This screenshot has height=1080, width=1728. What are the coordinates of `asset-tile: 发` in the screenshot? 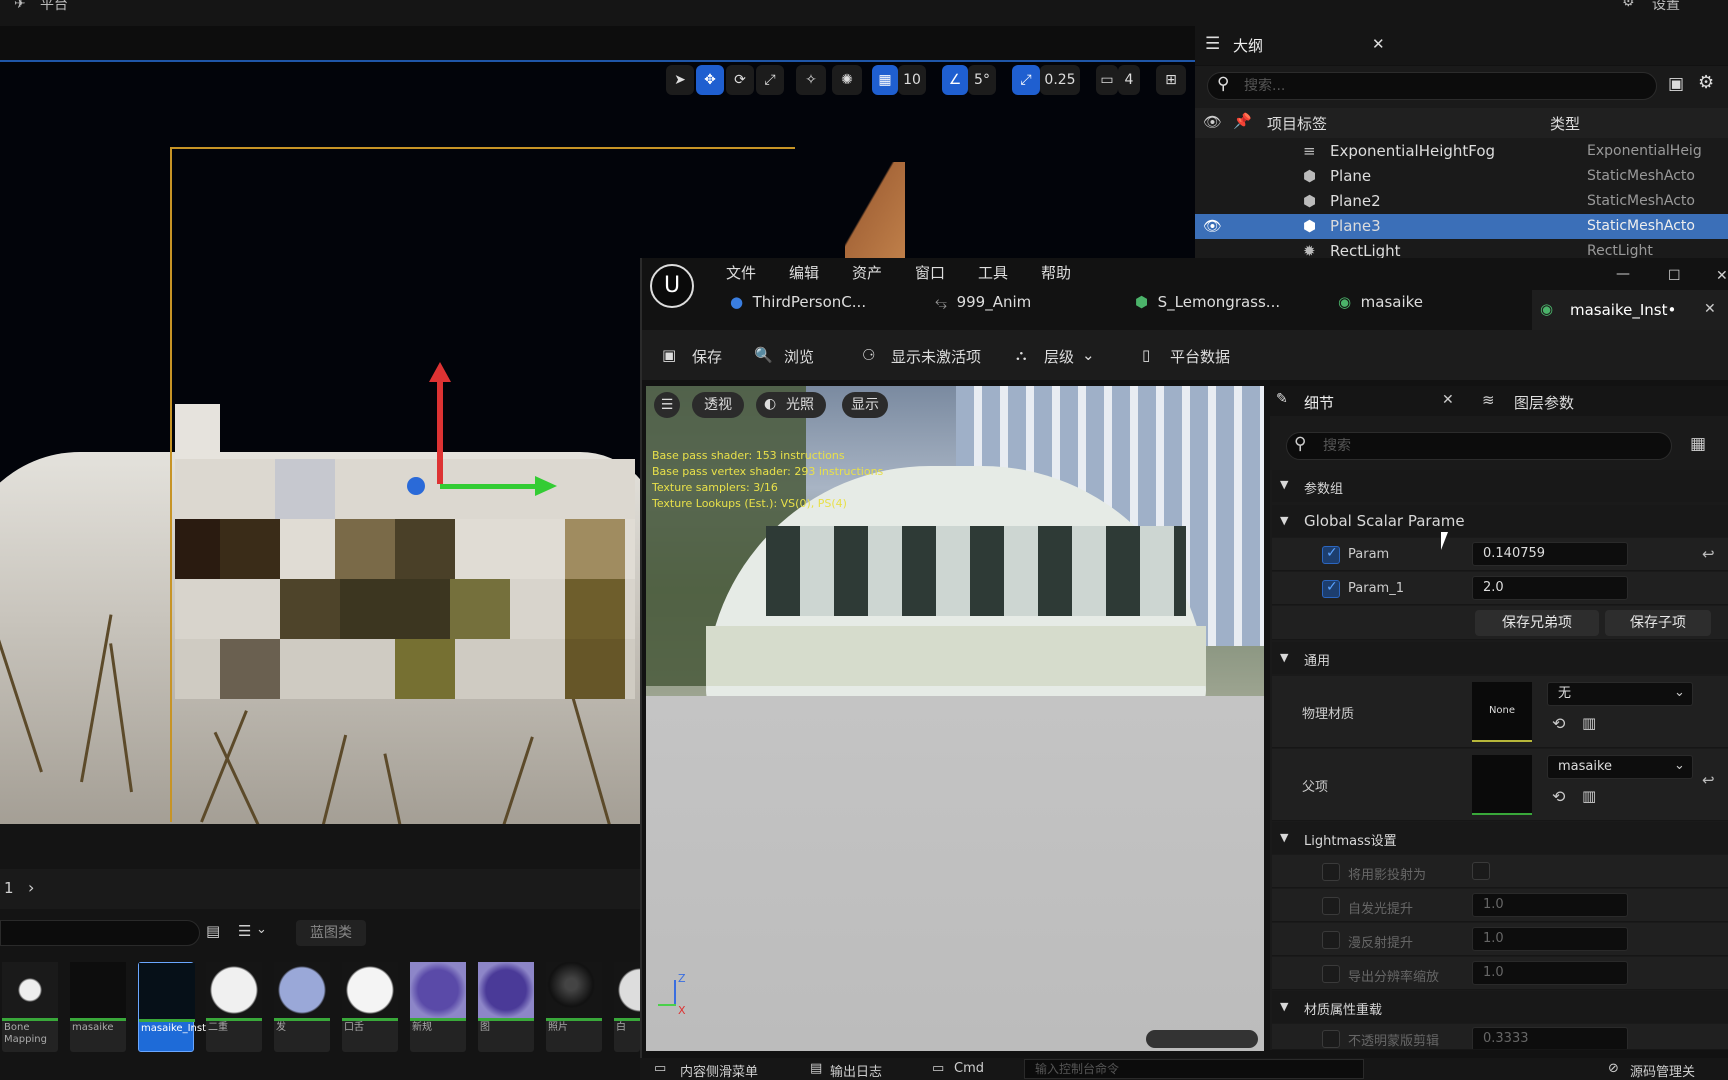 It's located at (302, 1007).